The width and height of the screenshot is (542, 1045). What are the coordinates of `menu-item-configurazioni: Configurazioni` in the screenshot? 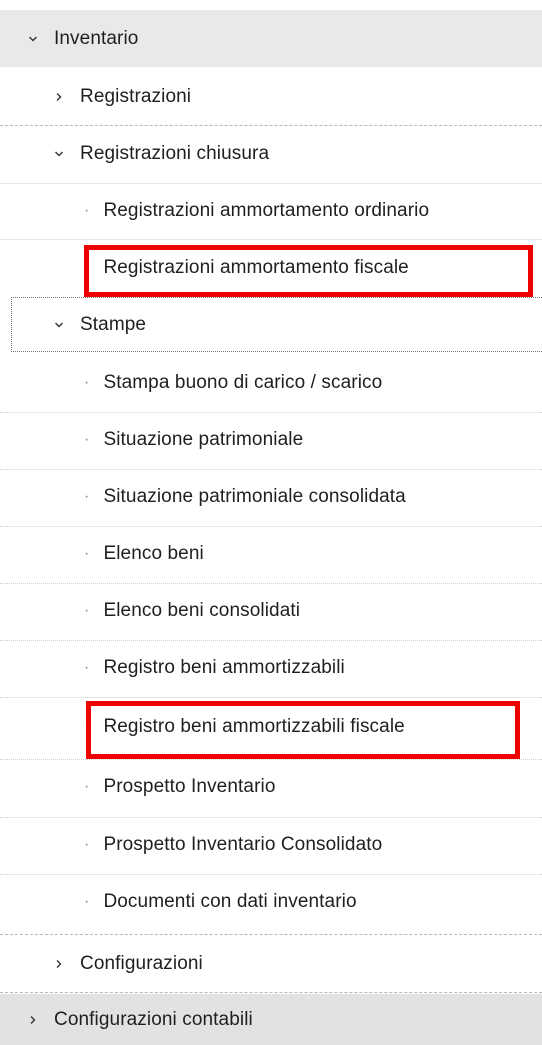 It's located at (271, 964).